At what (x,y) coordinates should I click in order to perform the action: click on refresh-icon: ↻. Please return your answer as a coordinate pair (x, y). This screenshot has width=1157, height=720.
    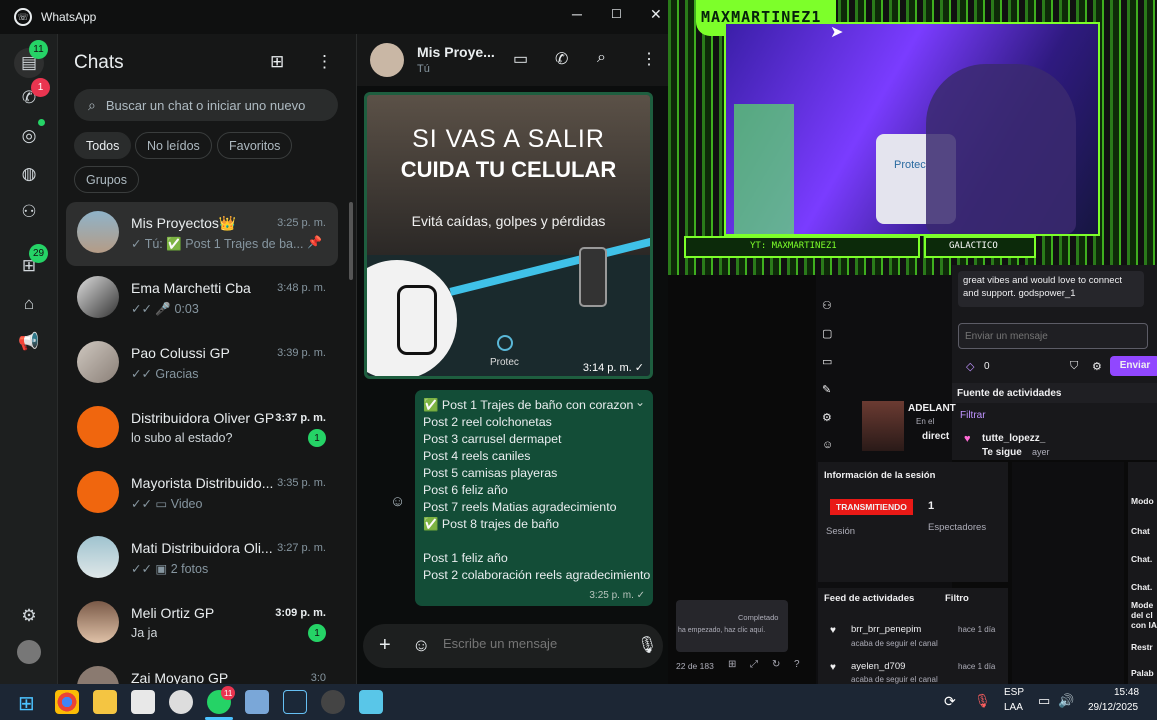
    Looking at the image, I should click on (776, 664).